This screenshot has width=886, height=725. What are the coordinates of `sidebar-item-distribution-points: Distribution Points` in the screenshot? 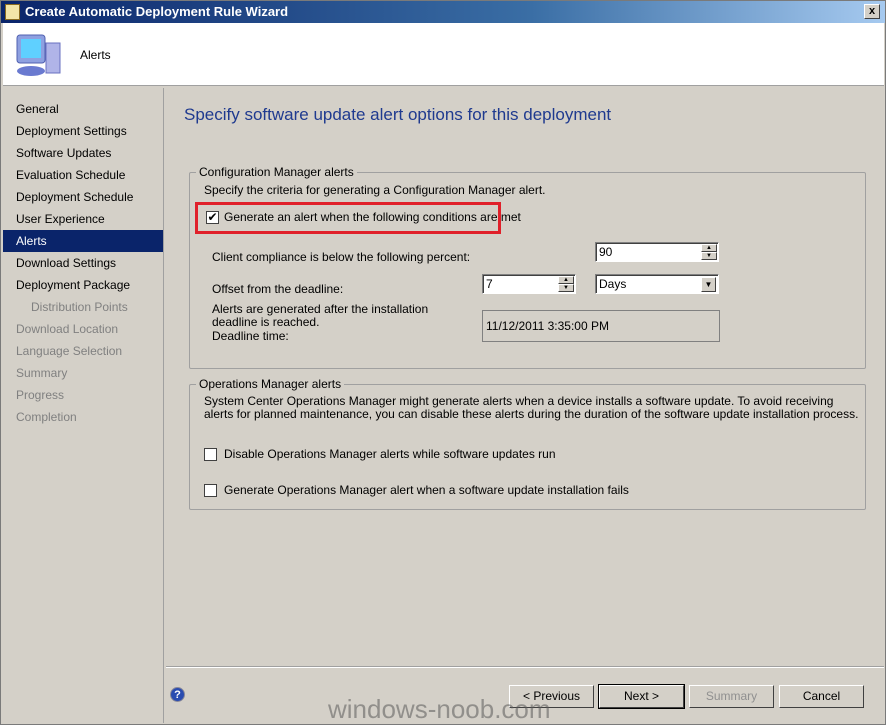 It's located at (83, 307).